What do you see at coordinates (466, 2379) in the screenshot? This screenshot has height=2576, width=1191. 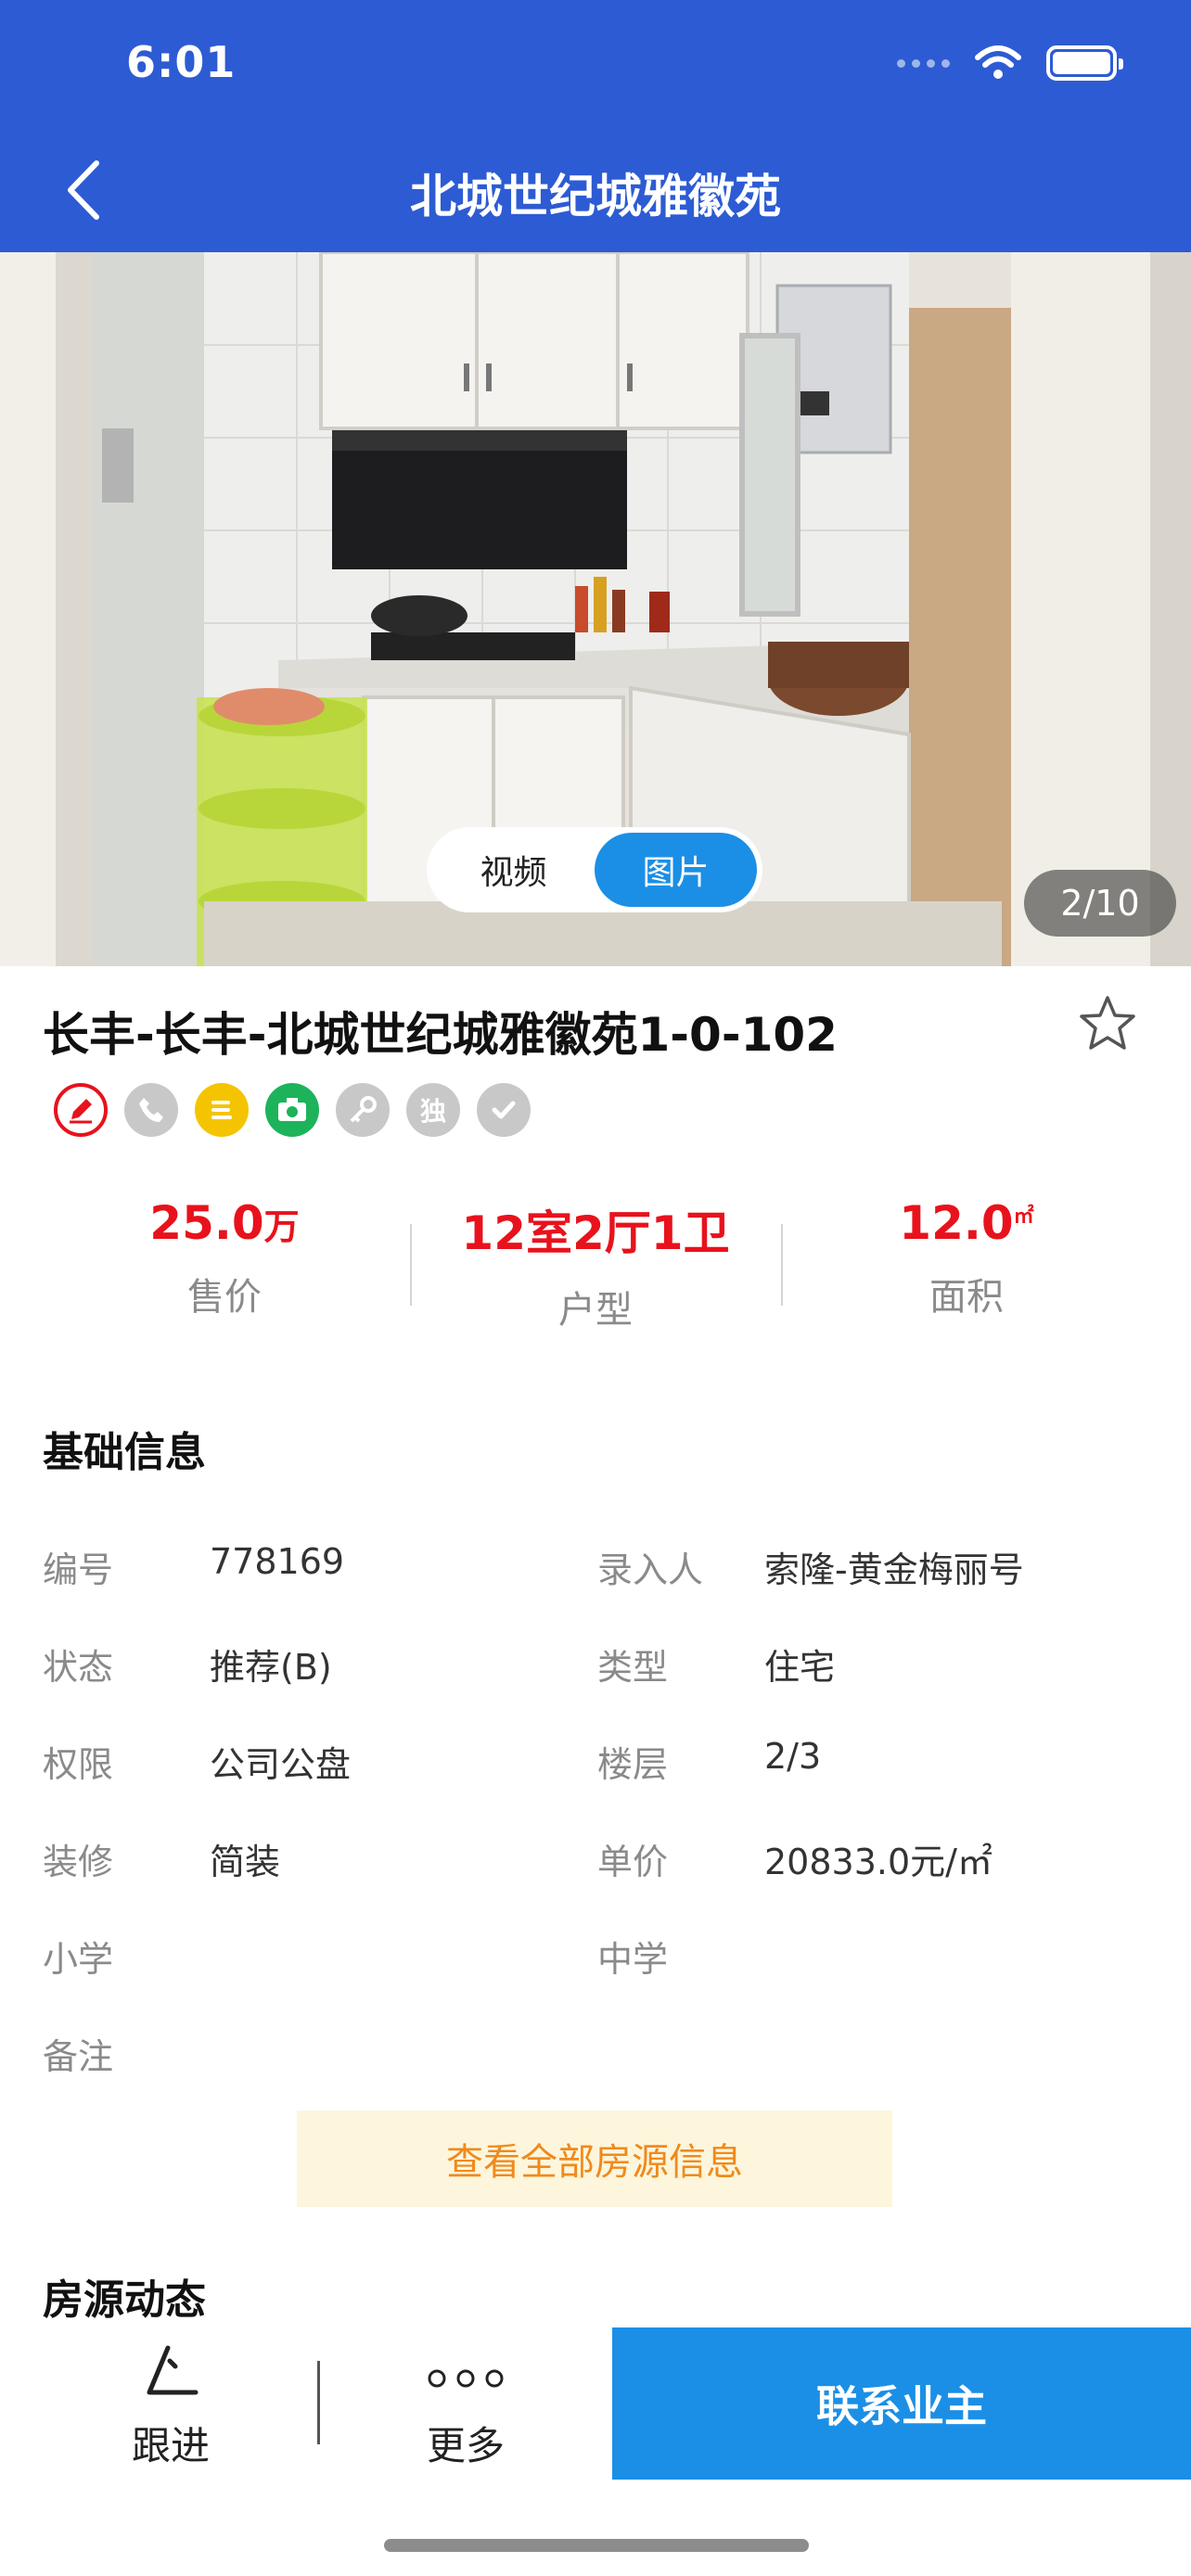 I see `more-dots-icon` at bounding box center [466, 2379].